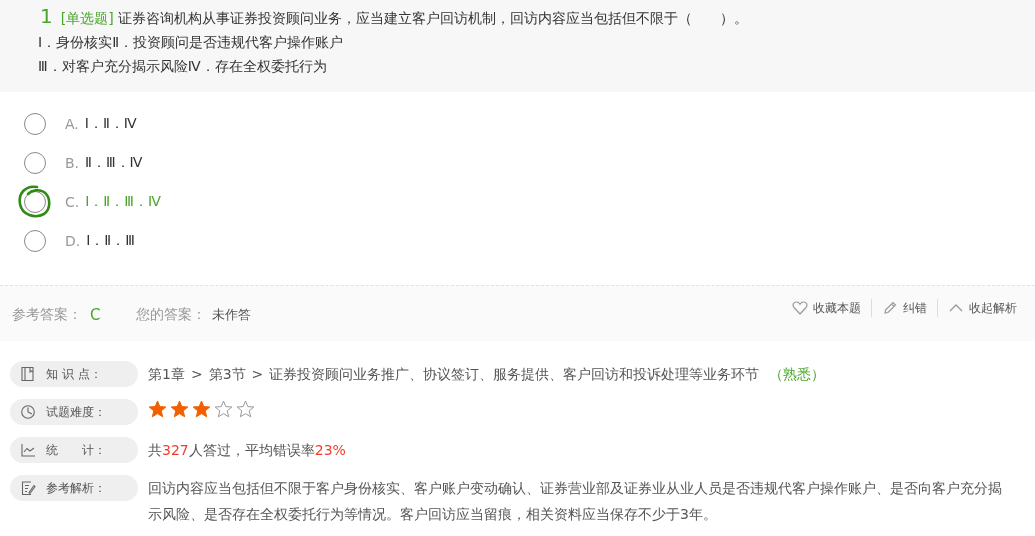 This screenshot has width=1035, height=536. Describe the element at coordinates (95, 315) in the screenshot. I see `reference-answer: C` at that location.